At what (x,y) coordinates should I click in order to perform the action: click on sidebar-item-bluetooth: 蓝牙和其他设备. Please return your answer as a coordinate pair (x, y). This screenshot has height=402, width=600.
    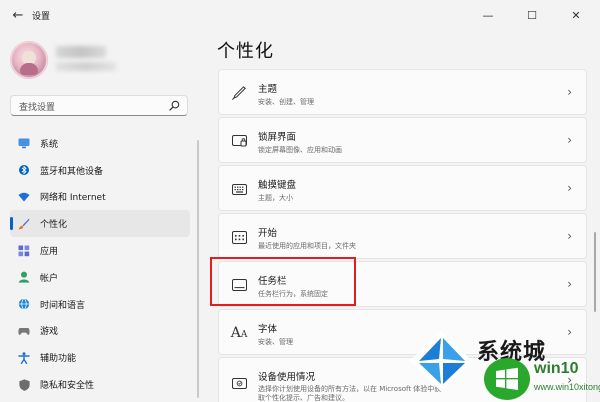
    Looking at the image, I should click on (100, 170).